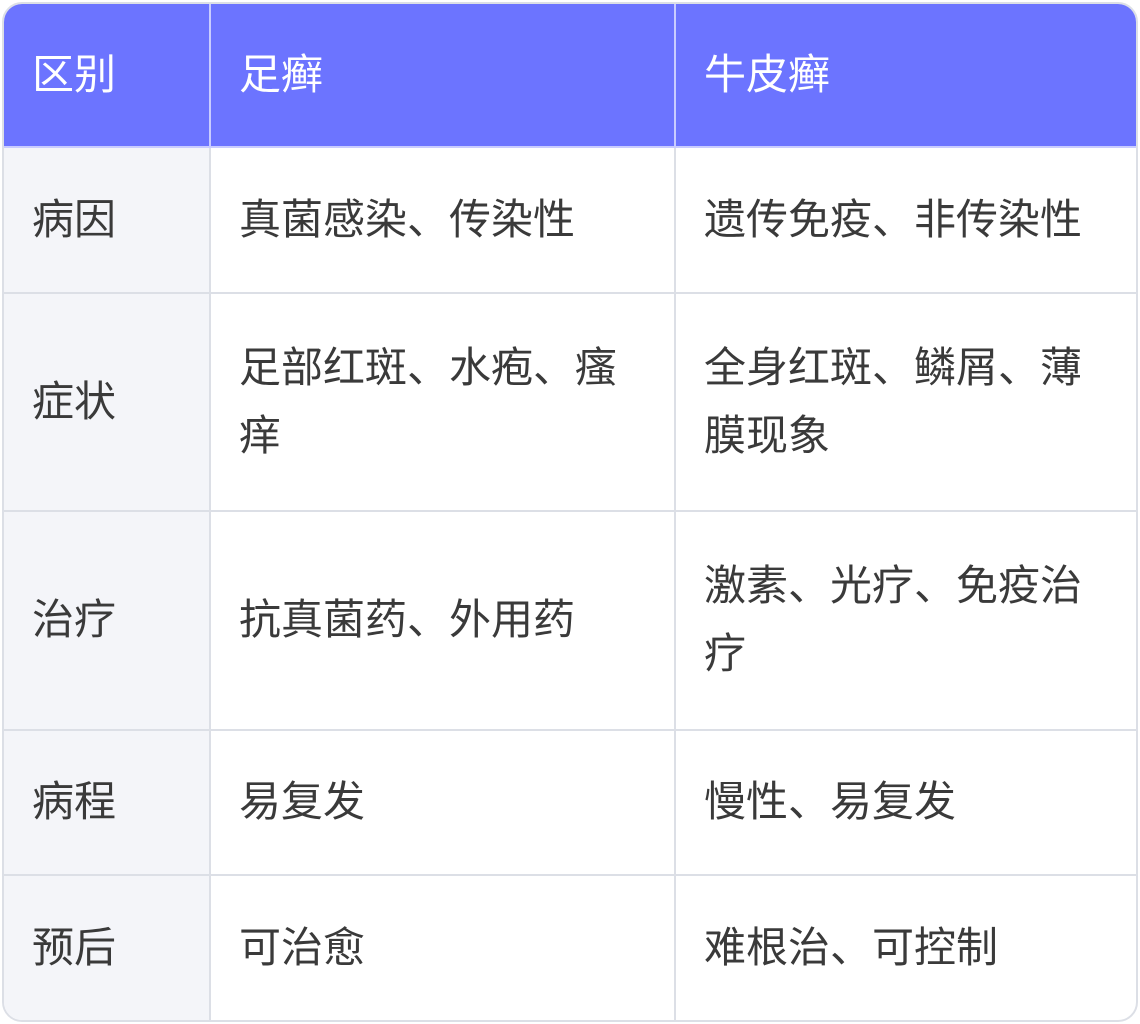 The width and height of the screenshot is (1140, 1024). What do you see at coordinates (905, 76) in the screenshot?
I see `header-cell-psoriasis: 牛皮癣` at bounding box center [905, 76].